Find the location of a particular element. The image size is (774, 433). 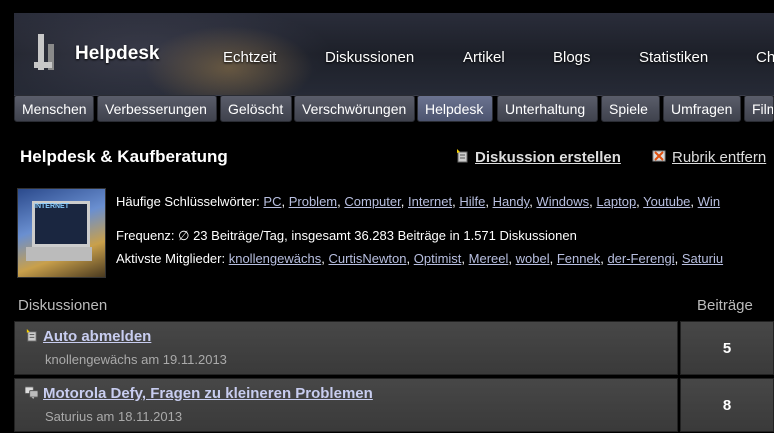

nav-diskussionen: Diskussionen is located at coordinates (369, 57).